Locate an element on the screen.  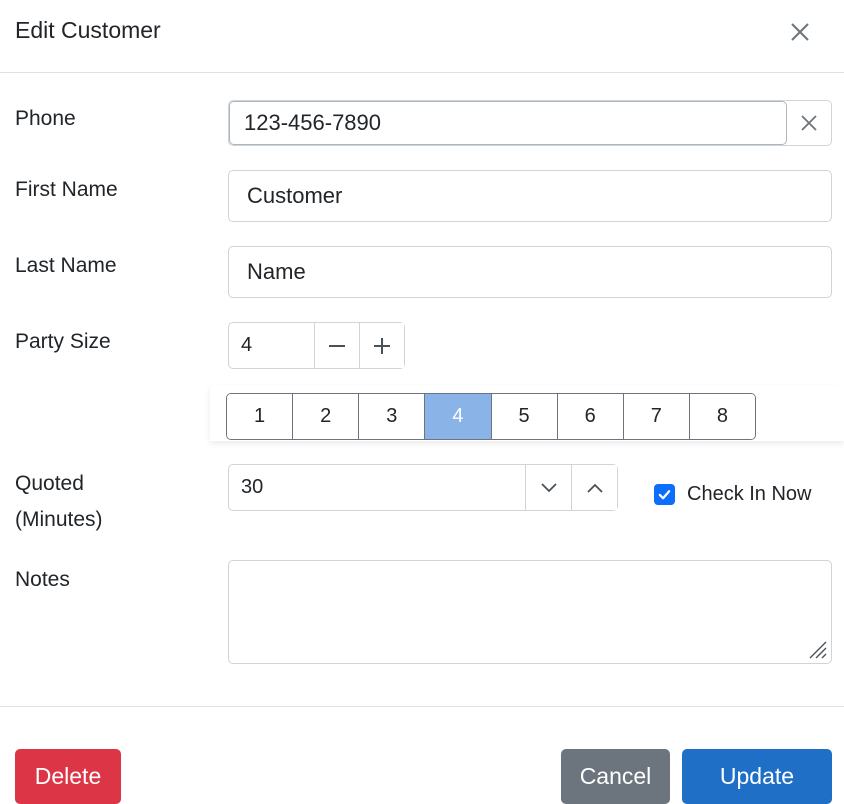
party-size-input is located at coordinates (271, 345).